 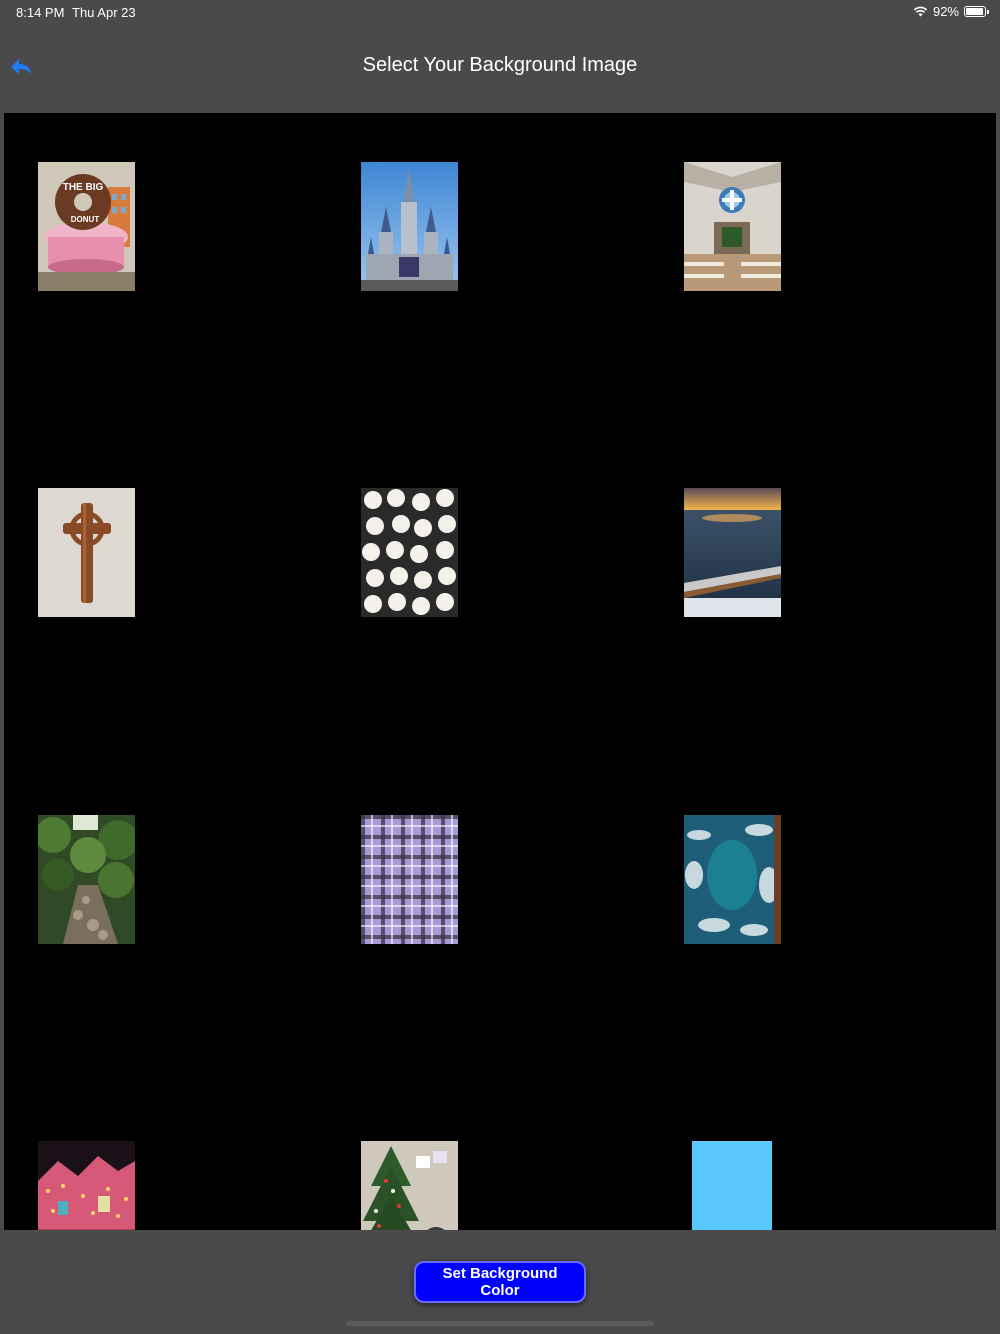 What do you see at coordinates (40, 12) in the screenshot?
I see `status-time: 8:14 PM` at bounding box center [40, 12].